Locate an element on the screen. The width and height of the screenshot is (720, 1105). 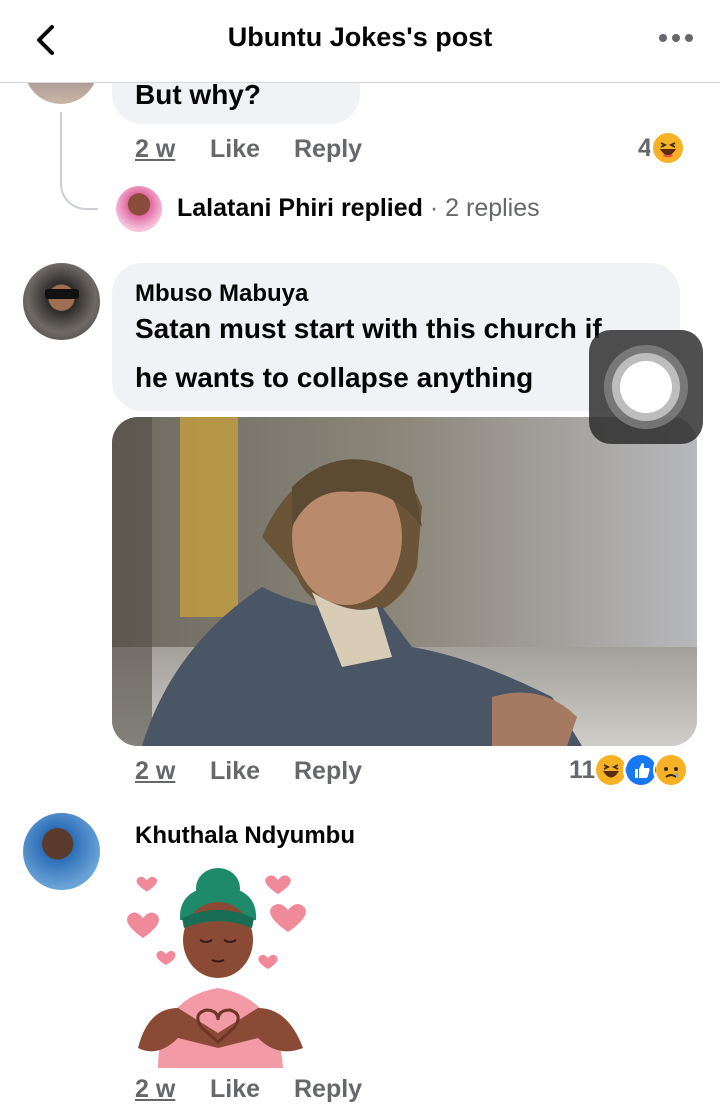
post-header: Ubuntu Jokes's post is located at coordinates (360, 41).